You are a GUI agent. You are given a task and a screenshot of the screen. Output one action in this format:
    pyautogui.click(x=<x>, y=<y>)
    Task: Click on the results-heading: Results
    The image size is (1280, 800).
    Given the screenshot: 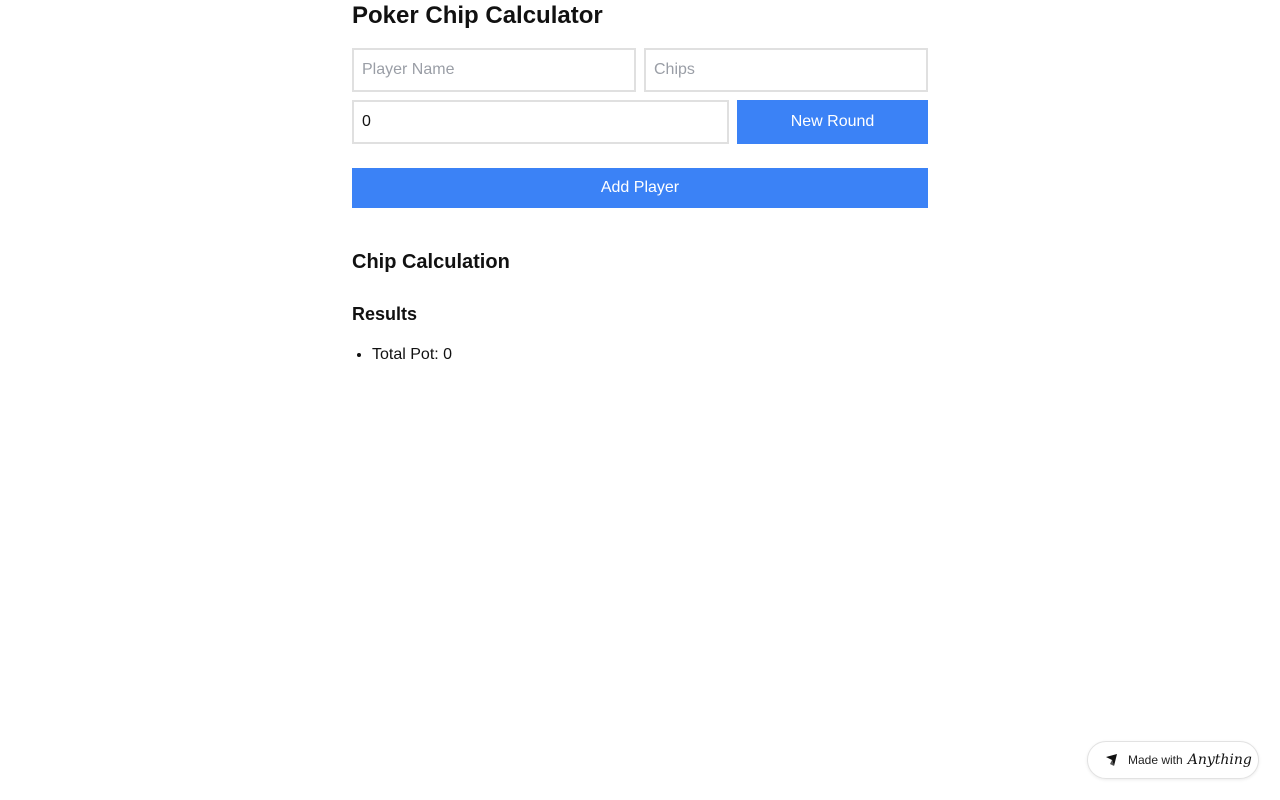 What is the action you would take?
    pyautogui.click(x=385, y=314)
    